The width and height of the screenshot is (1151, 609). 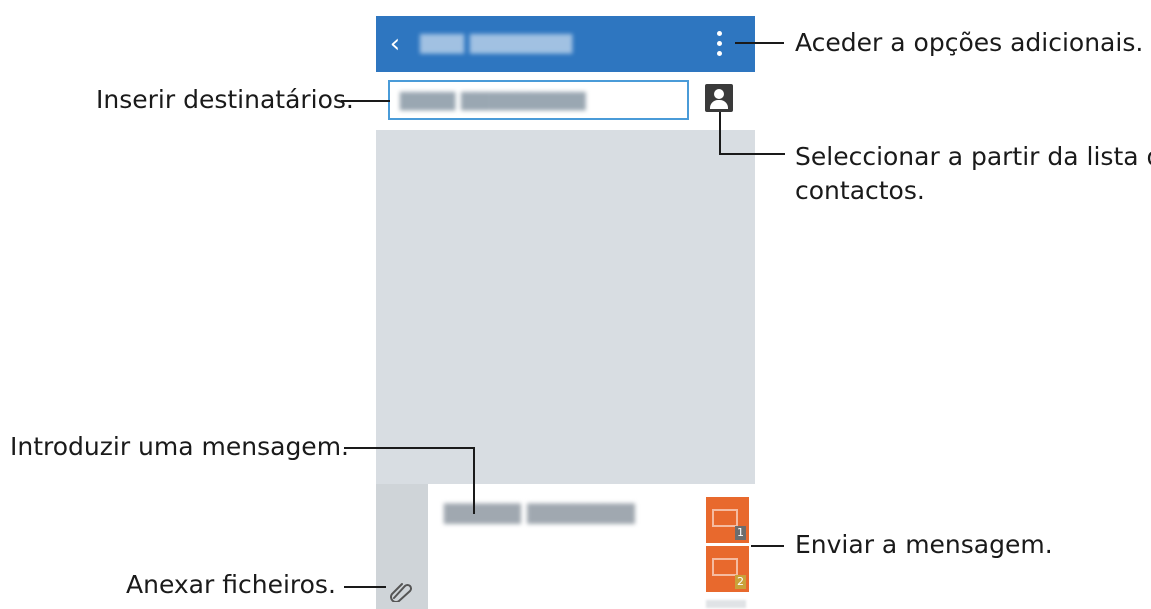 I want to click on recipient-input: ▇▇▇▇ ▇▇▇▇▇▇▇▇▇, so click(x=538, y=100).